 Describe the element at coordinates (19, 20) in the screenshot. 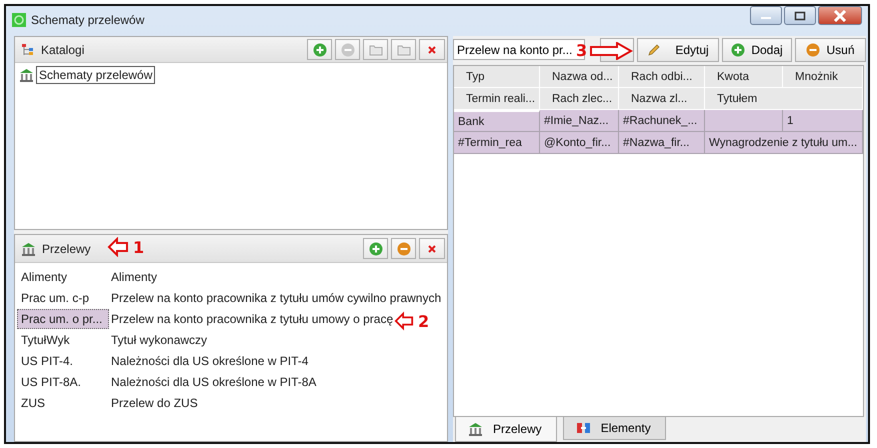

I see `app-icon` at that location.